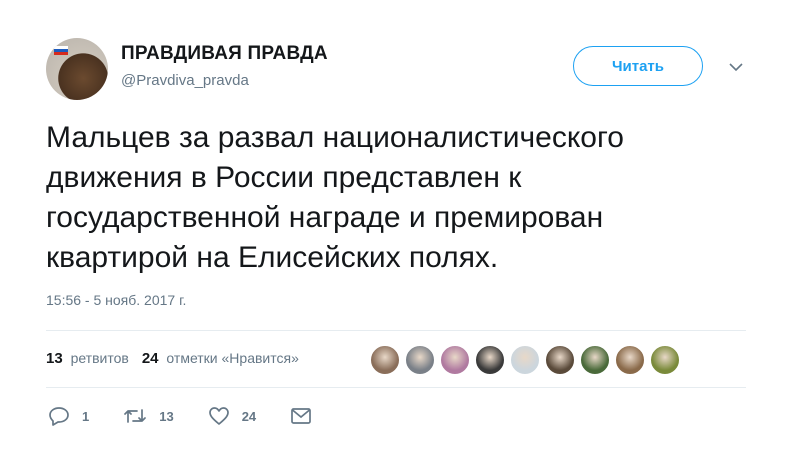  I want to click on reply-icon, so click(59, 416).